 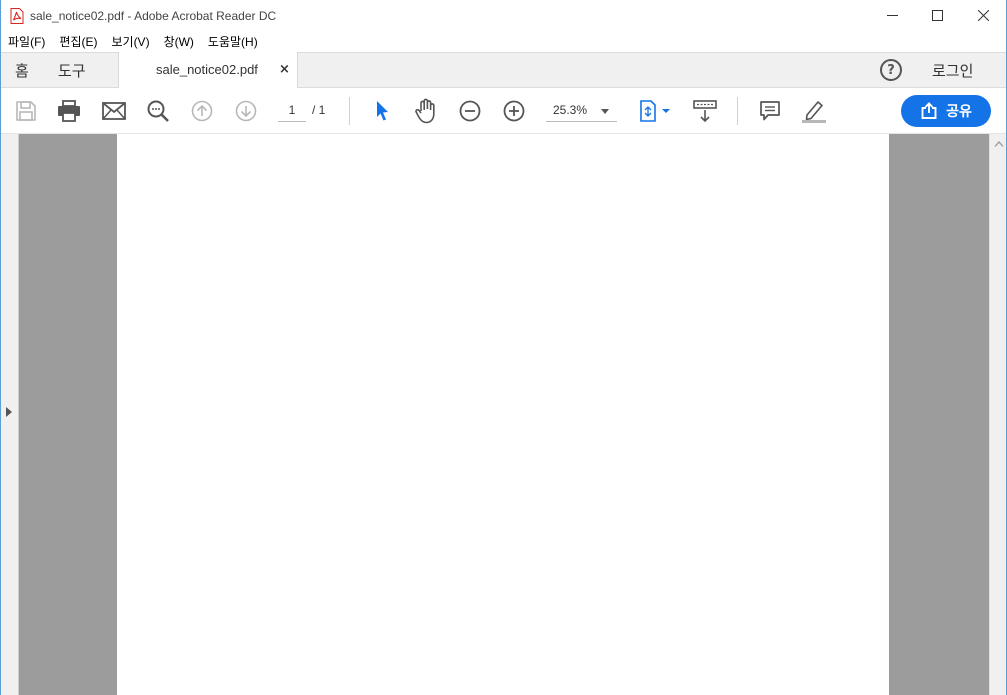 I want to click on comment-button, so click(x=770, y=111).